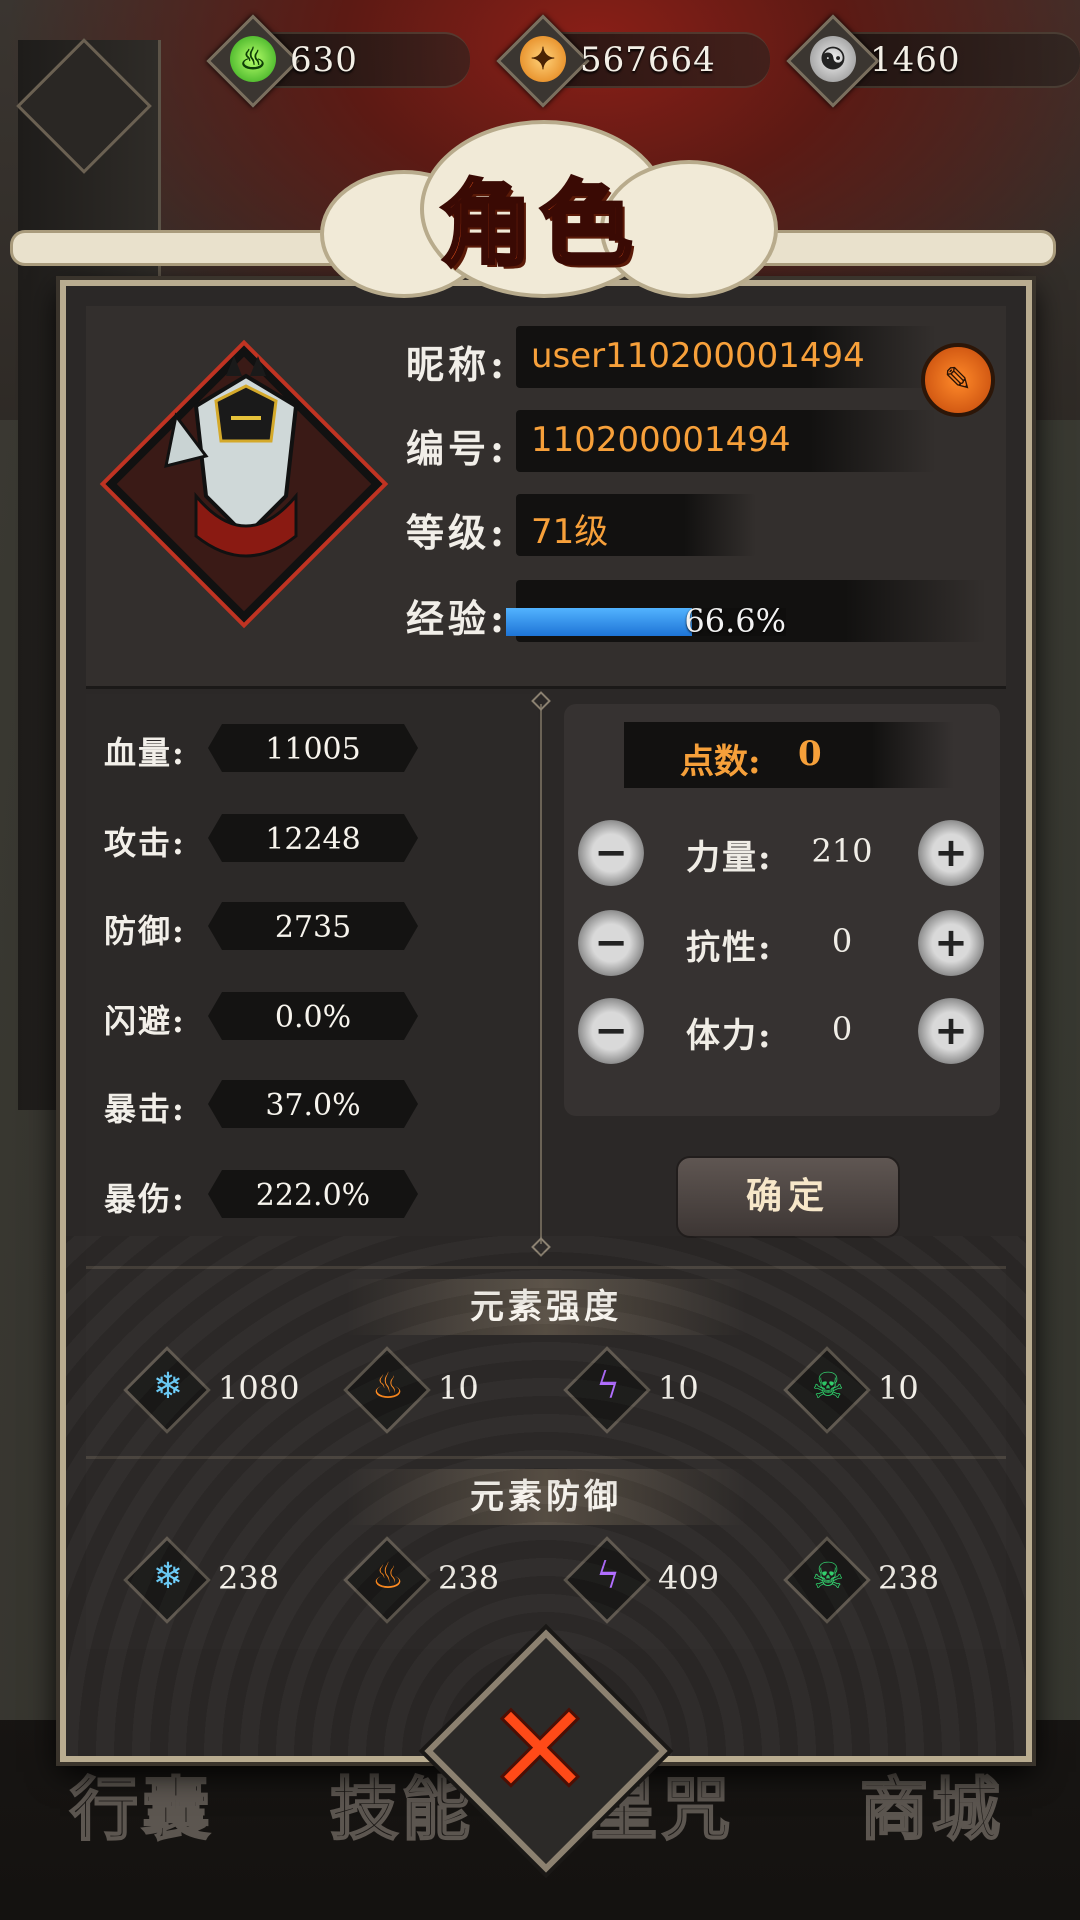 The image size is (1080, 1920). I want to click on stat-label: 暴击:, so click(145, 1109).